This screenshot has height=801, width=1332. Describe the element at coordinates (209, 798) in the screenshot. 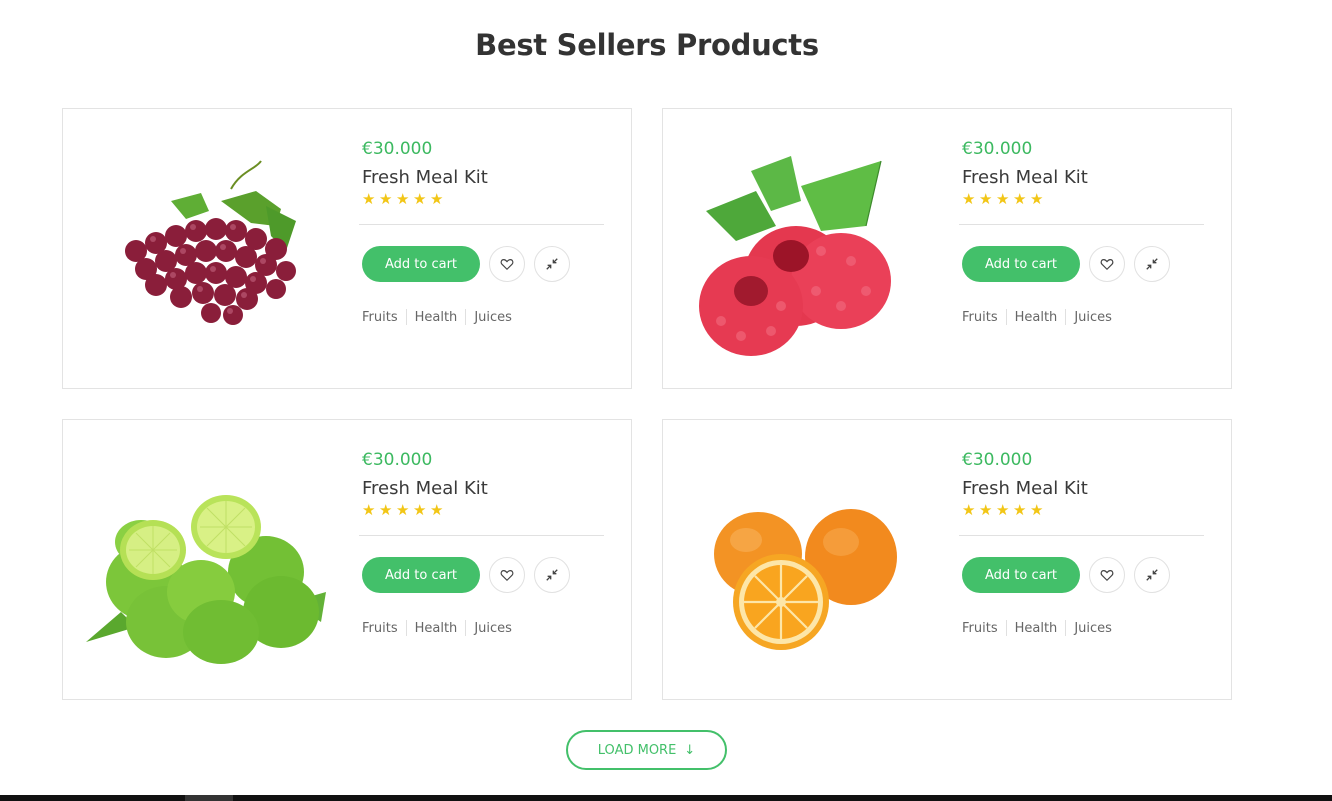

I see `footer-bar-segment` at that location.